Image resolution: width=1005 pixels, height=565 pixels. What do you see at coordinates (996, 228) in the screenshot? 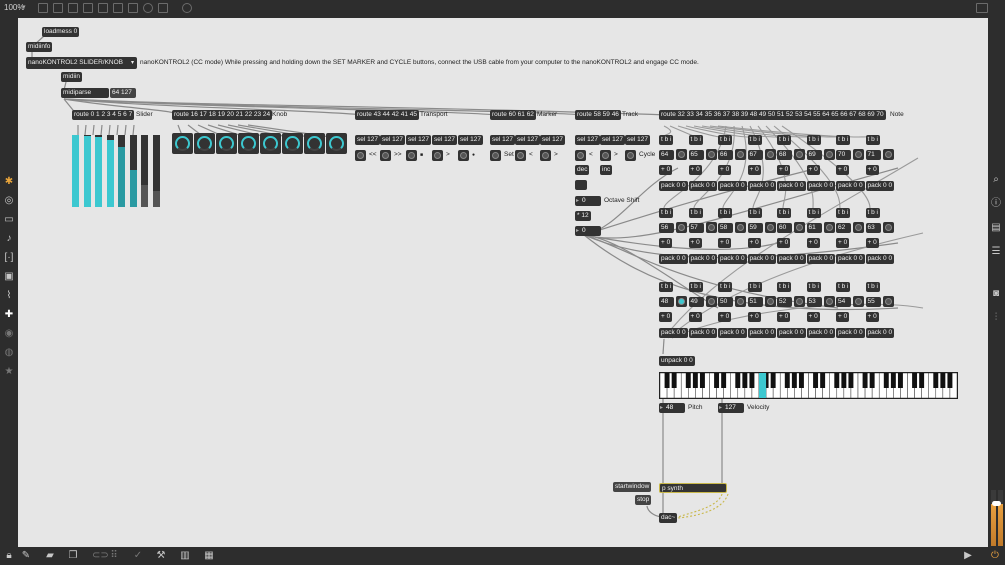
I see `book-icon: ▤` at bounding box center [996, 228].